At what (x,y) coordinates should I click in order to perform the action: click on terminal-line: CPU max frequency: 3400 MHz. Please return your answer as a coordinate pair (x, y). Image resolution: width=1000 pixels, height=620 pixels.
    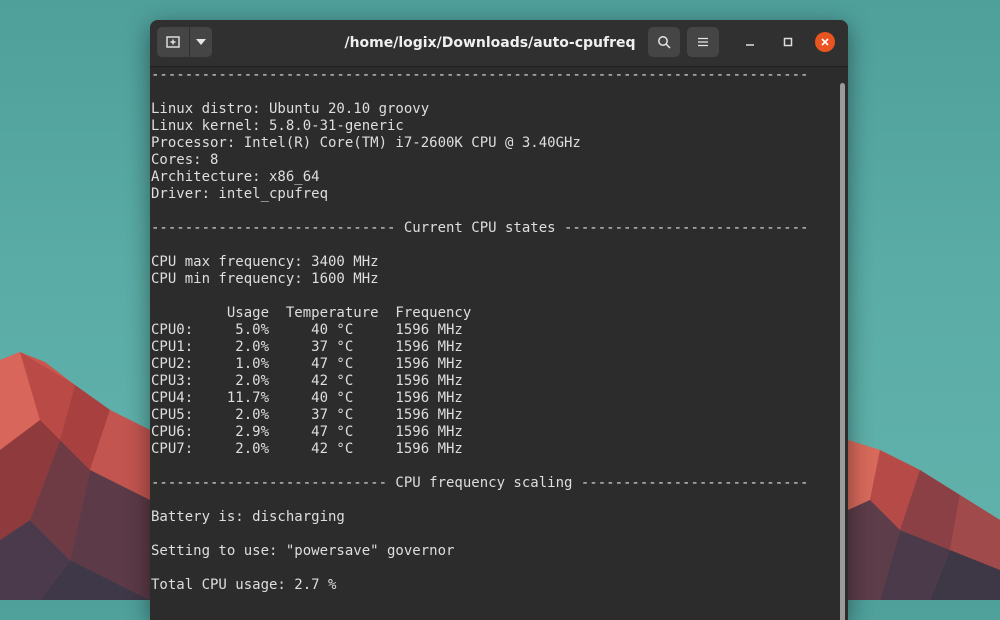
    Looking at the image, I should click on (265, 262).